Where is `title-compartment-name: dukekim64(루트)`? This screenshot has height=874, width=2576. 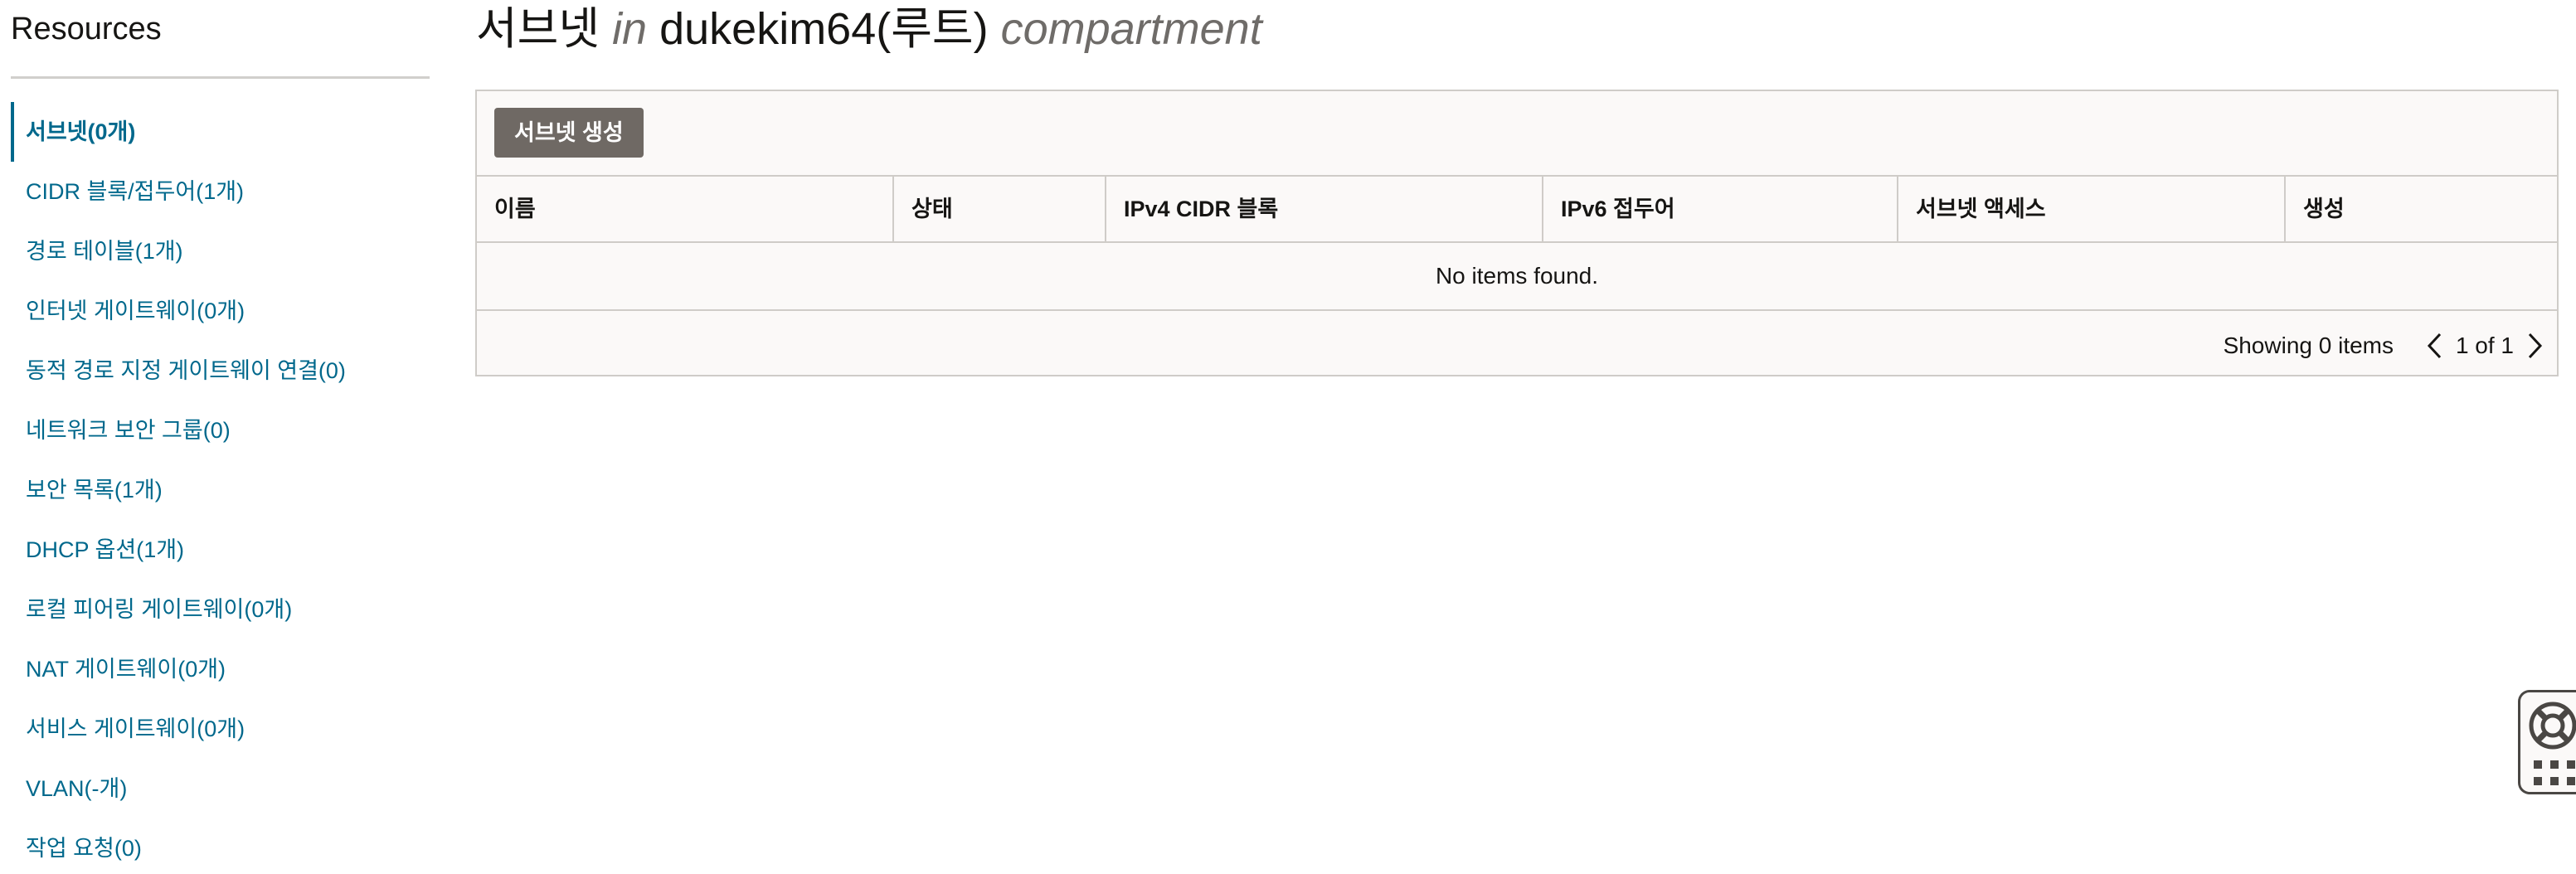 title-compartment-name: dukekim64(루트) is located at coordinates (824, 29).